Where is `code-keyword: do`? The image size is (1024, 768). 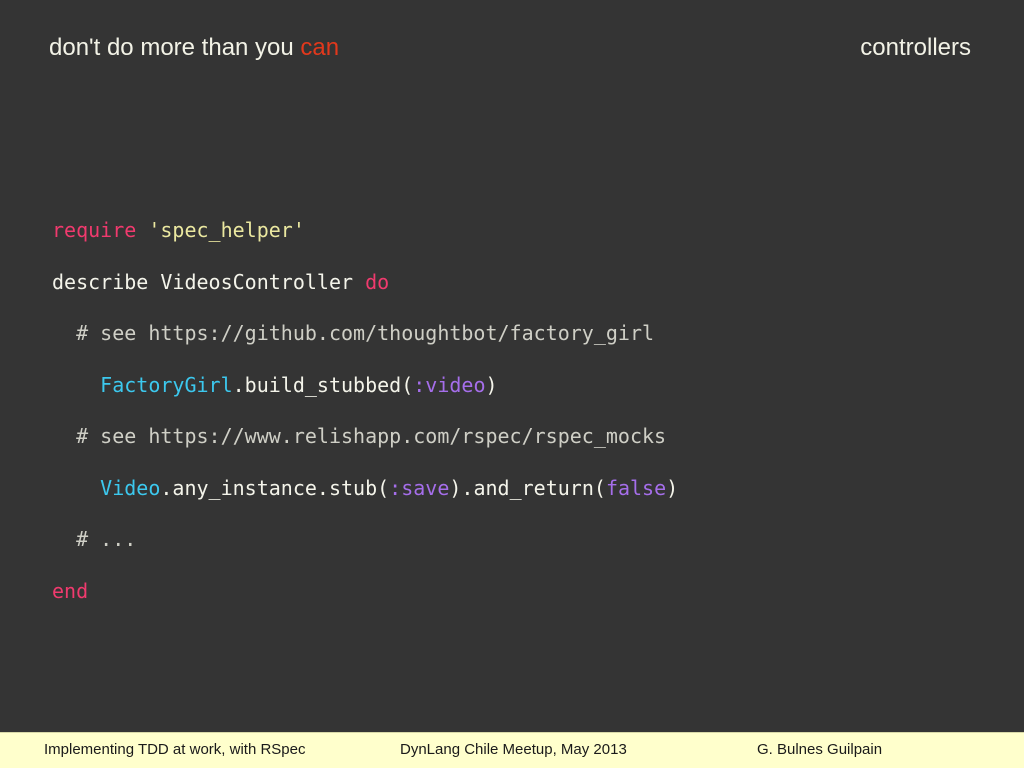
code-keyword: do is located at coordinates (377, 281).